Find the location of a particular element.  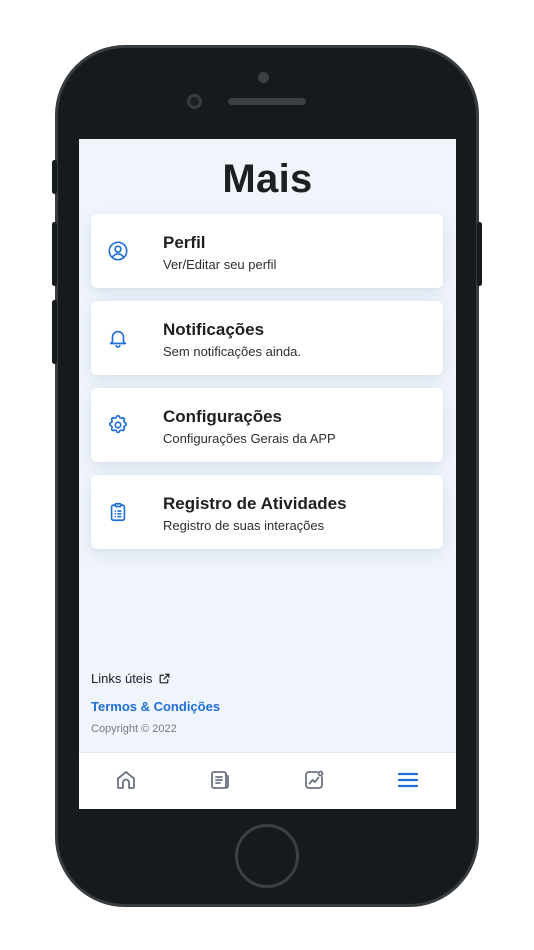

news-icon is located at coordinates (220, 780).